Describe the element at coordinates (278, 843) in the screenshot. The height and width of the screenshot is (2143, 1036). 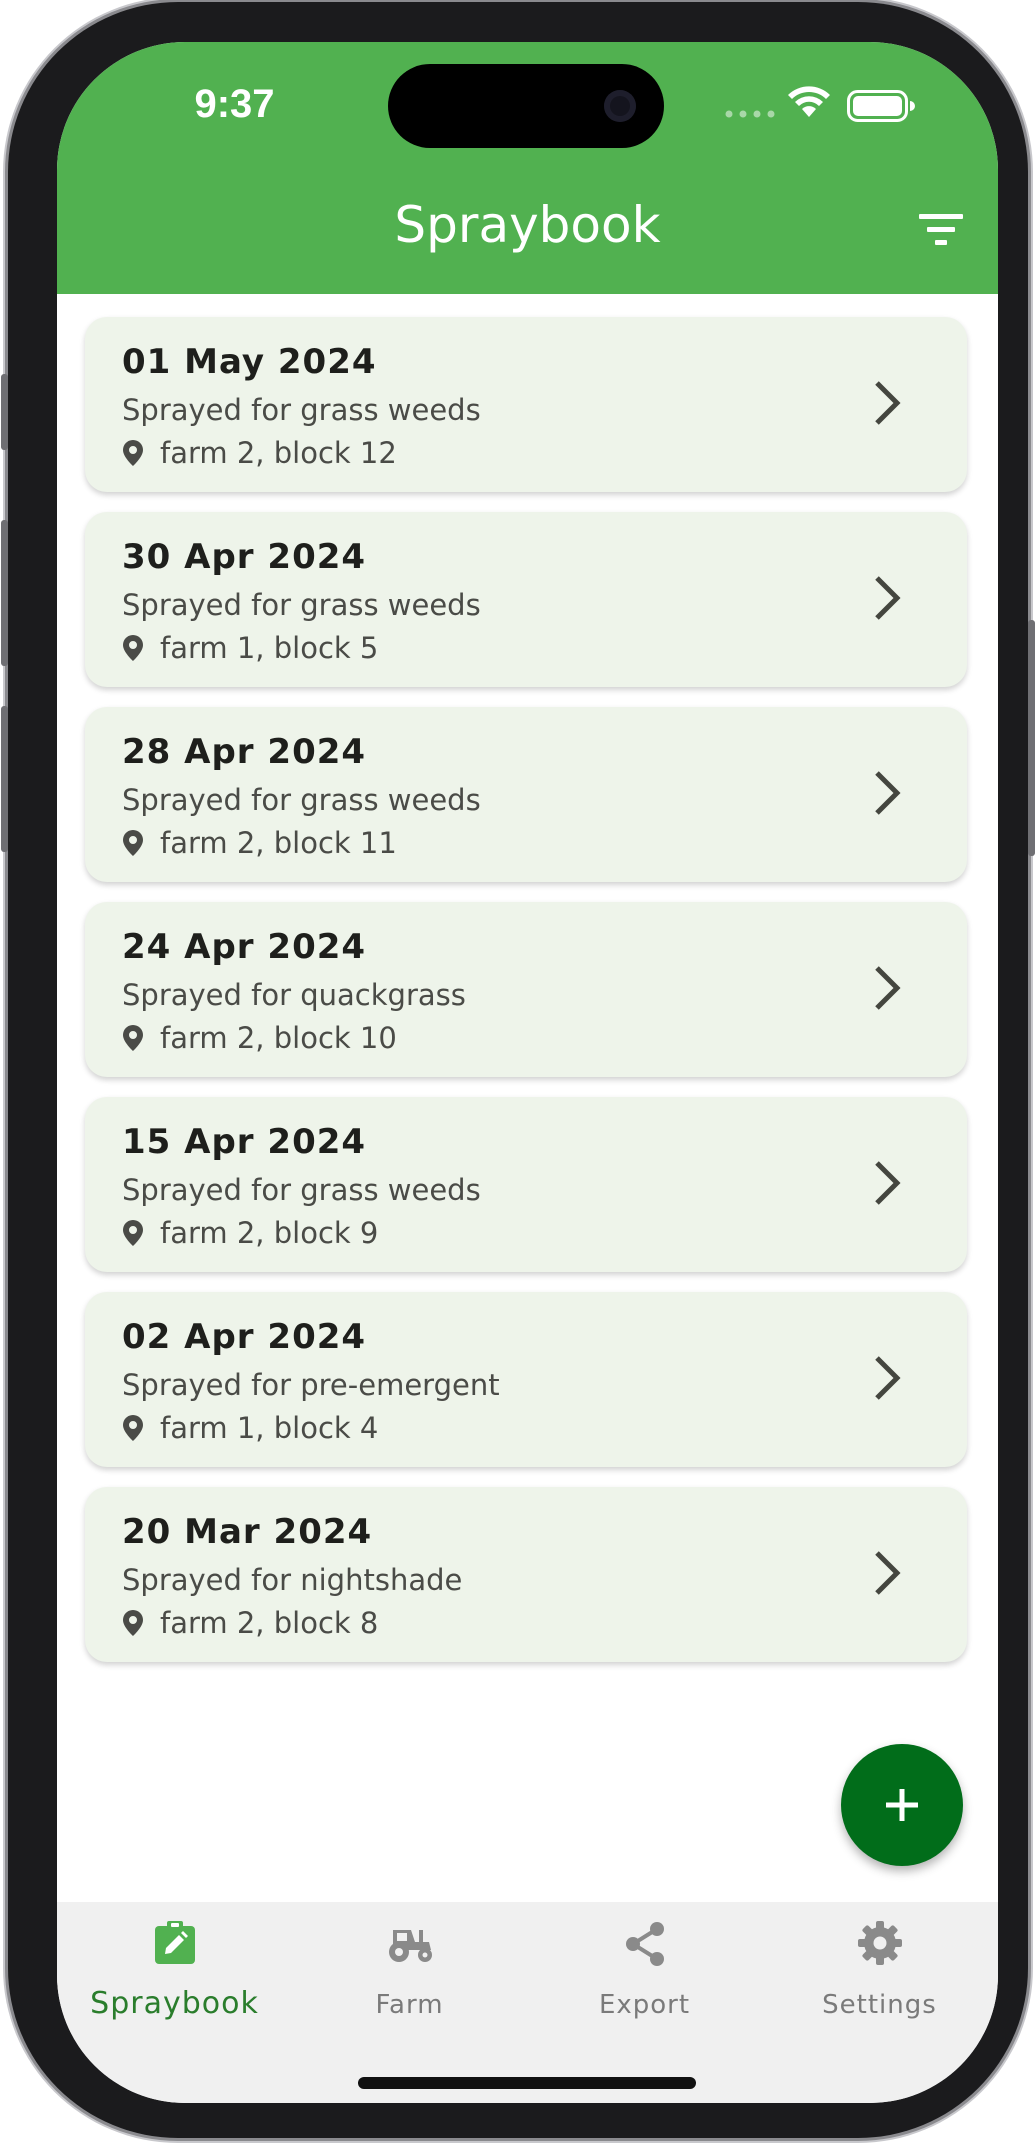
I see `record-location-text: farm 2, block 11` at that location.